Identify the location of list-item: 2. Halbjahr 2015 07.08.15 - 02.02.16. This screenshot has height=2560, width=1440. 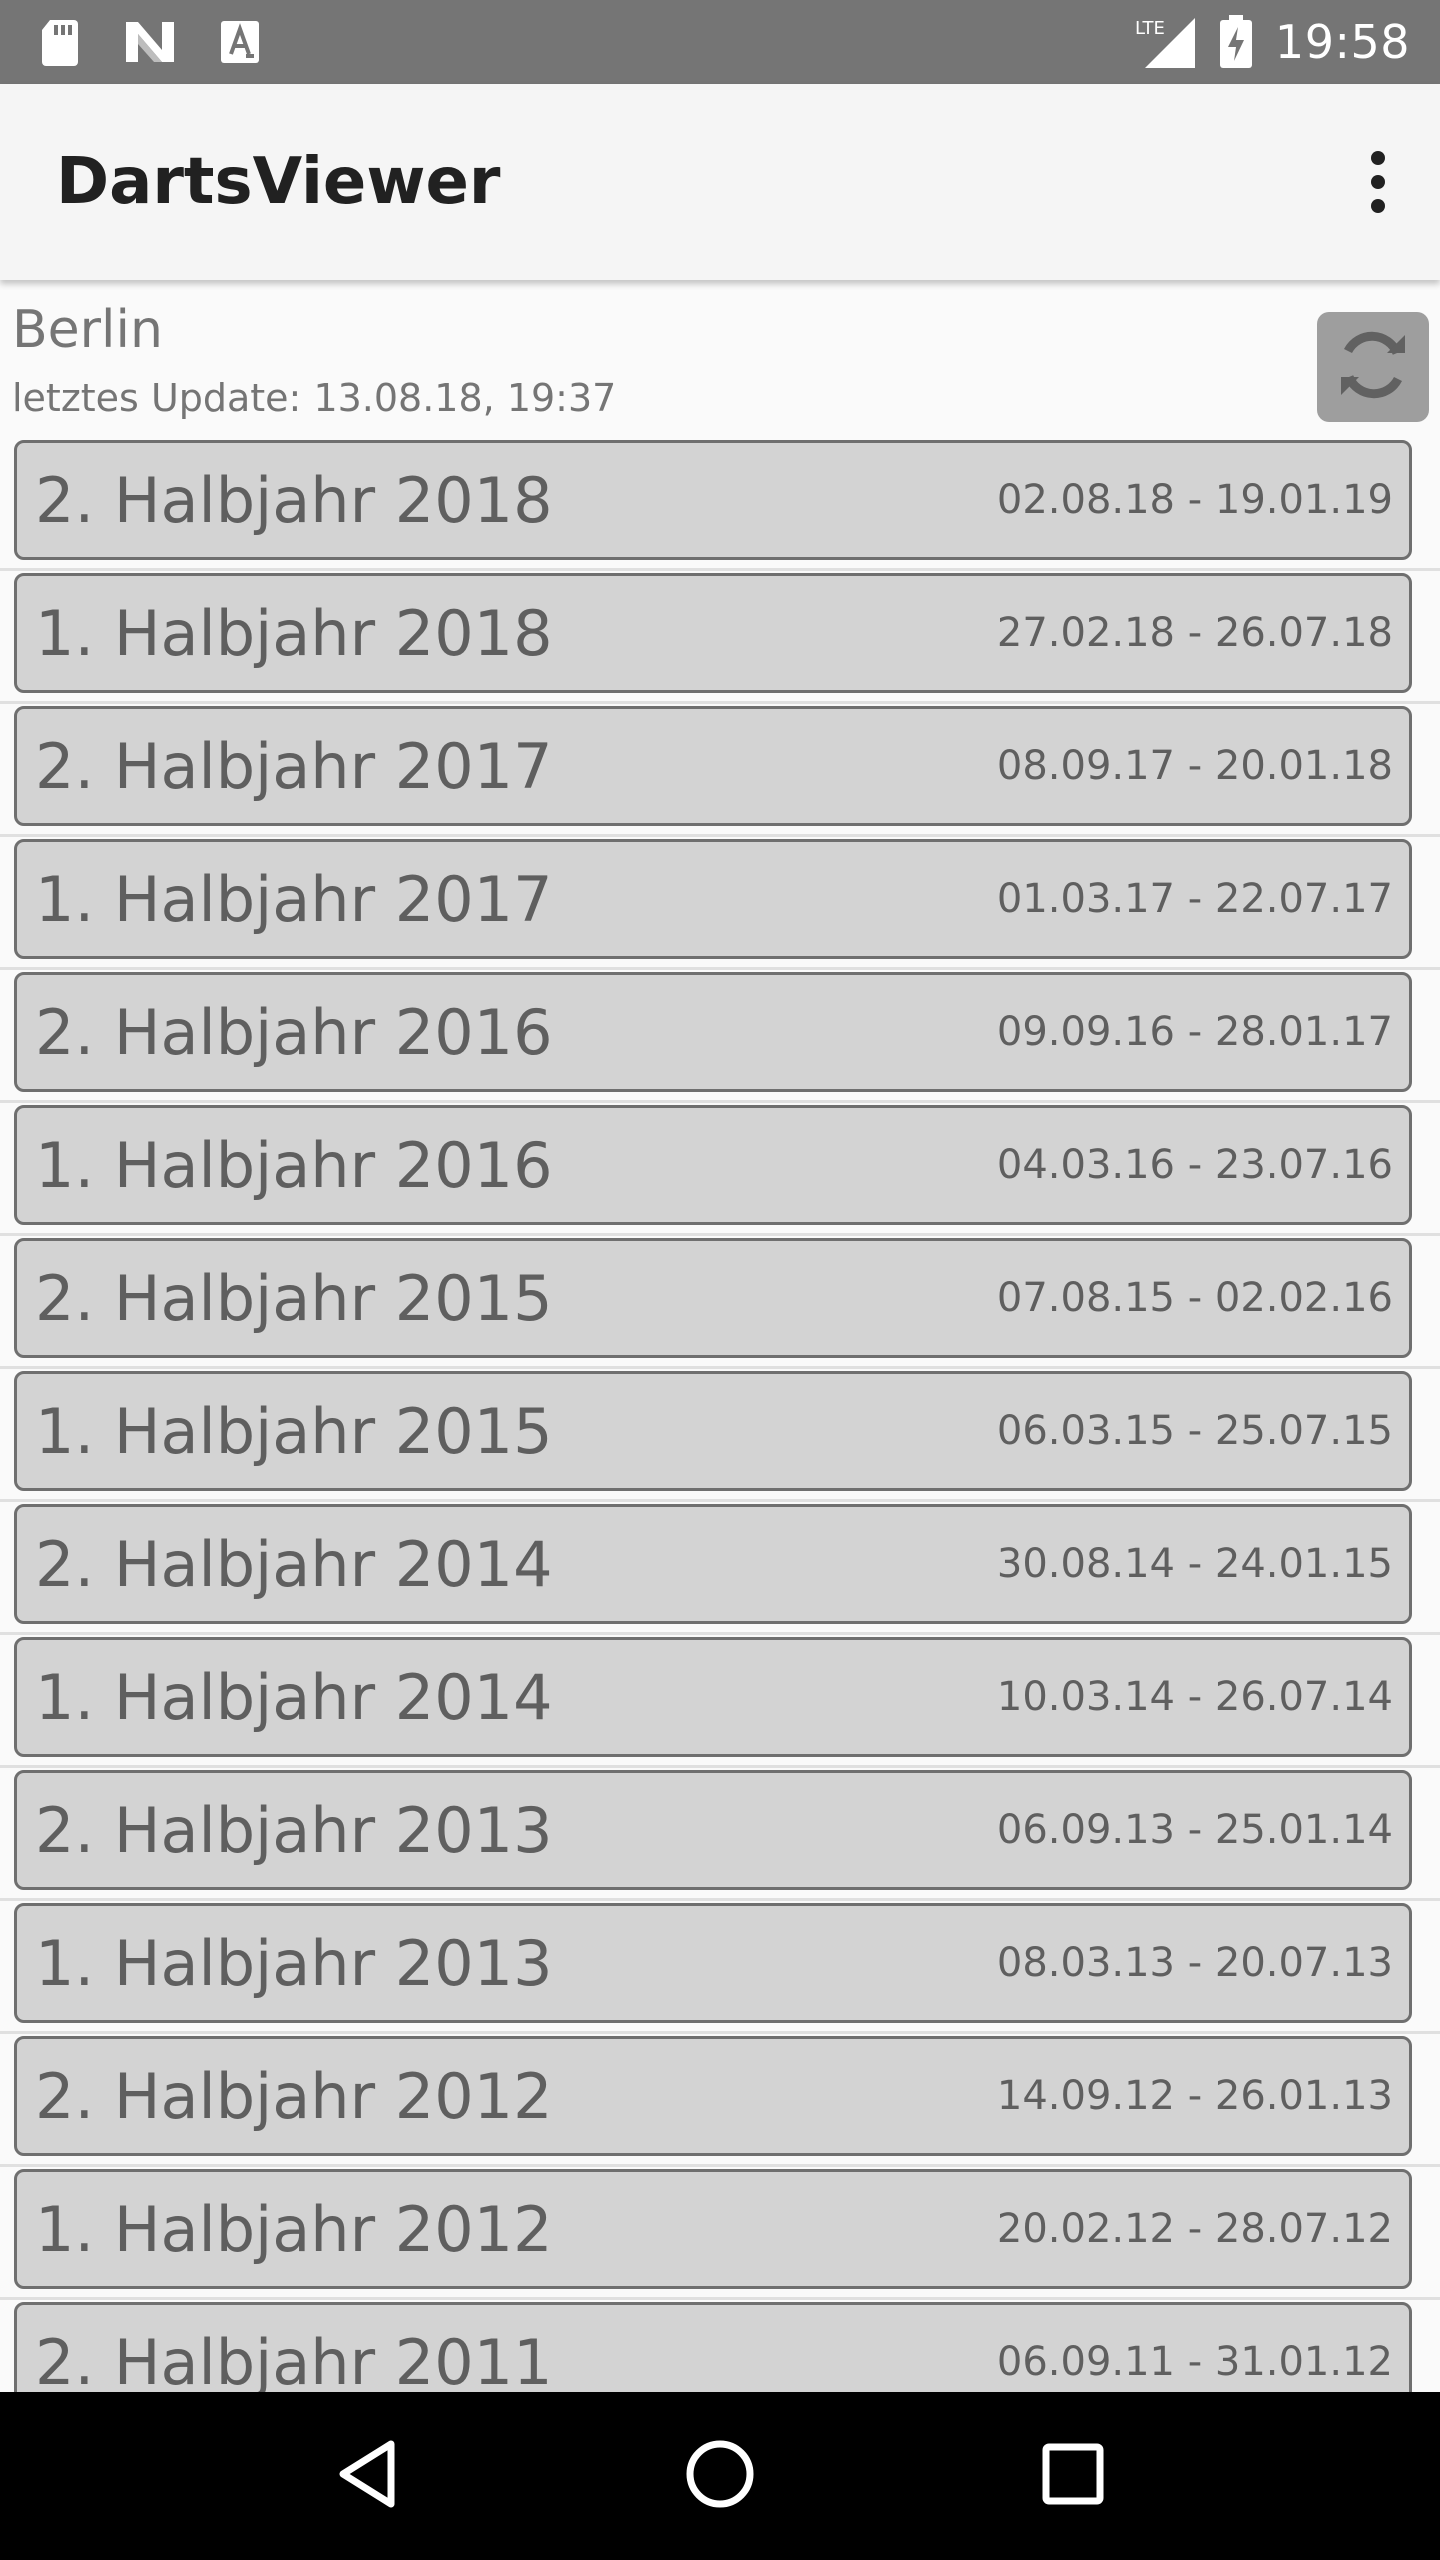
(720, 1302).